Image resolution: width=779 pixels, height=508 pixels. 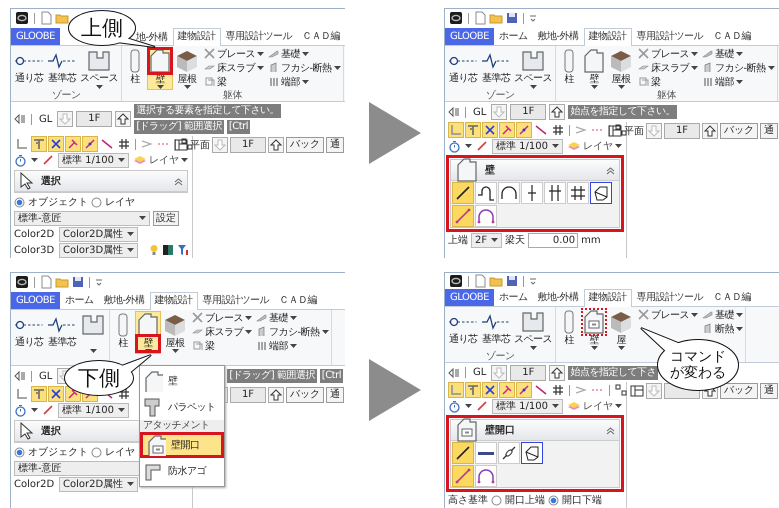 I want to click on radio-label: 開口下端, so click(x=582, y=500).